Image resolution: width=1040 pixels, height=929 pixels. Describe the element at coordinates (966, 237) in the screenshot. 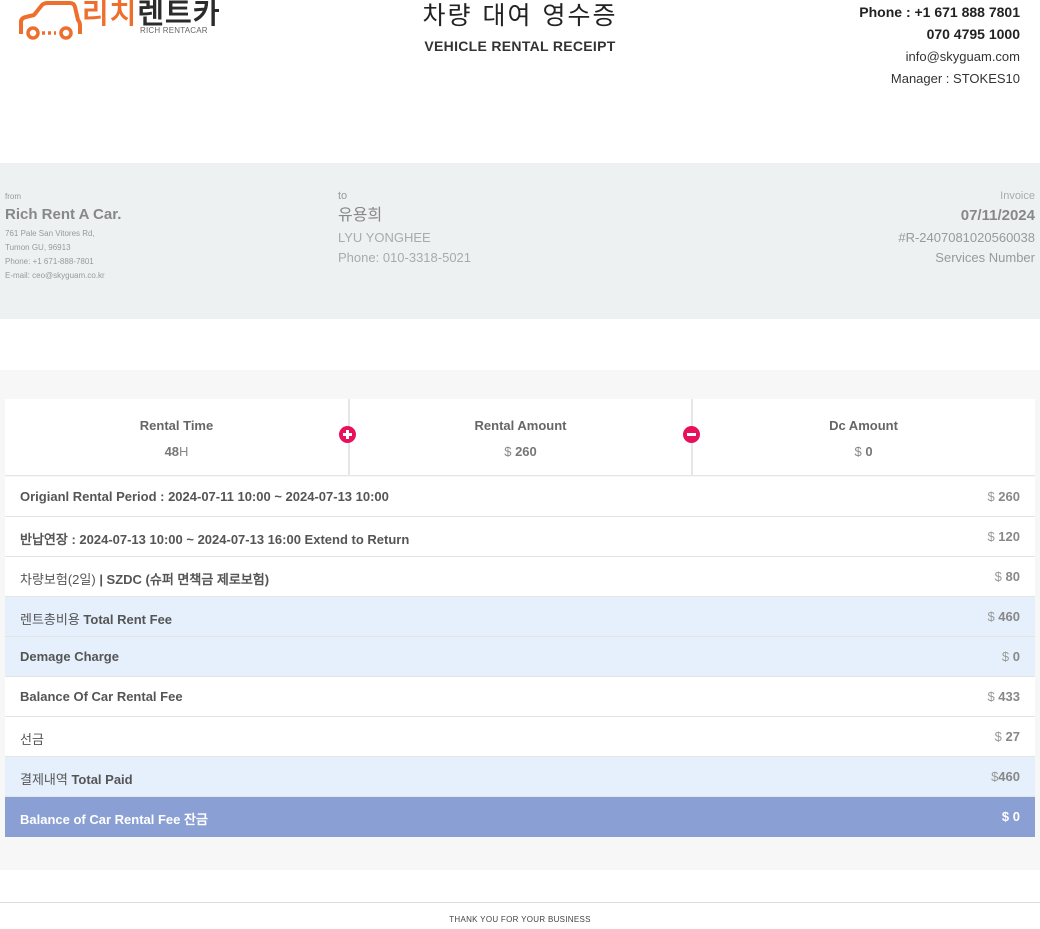

I see `invoice-number: #R-2407081020560038` at that location.